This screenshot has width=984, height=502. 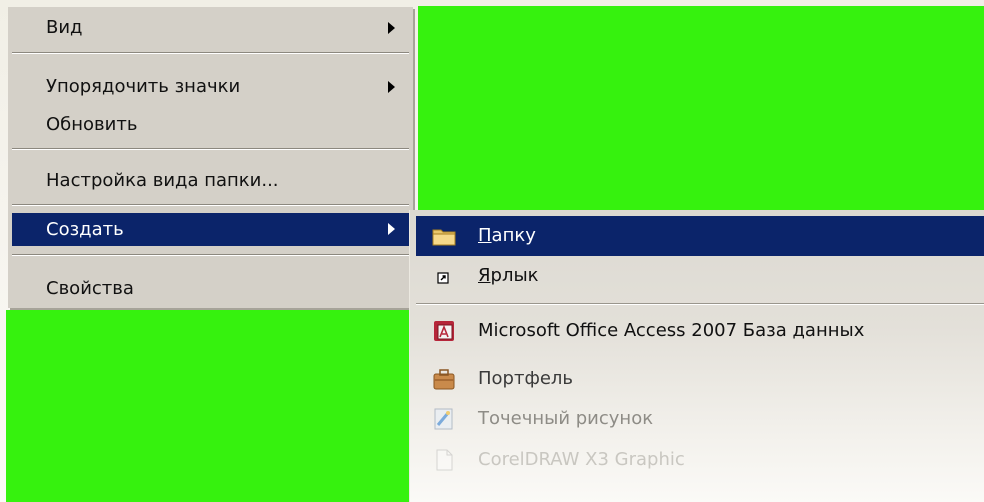 What do you see at coordinates (92, 124) in the screenshot?
I see `menu-item-label: Обновить` at bounding box center [92, 124].